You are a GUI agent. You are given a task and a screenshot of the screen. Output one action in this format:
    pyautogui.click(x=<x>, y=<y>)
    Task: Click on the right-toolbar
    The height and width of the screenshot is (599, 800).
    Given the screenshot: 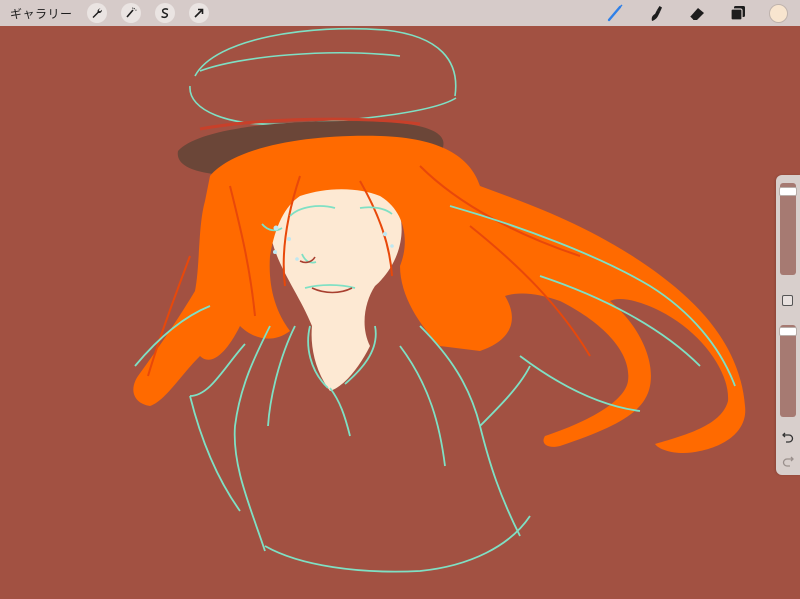 What is the action you would take?
    pyautogui.click(x=702, y=13)
    